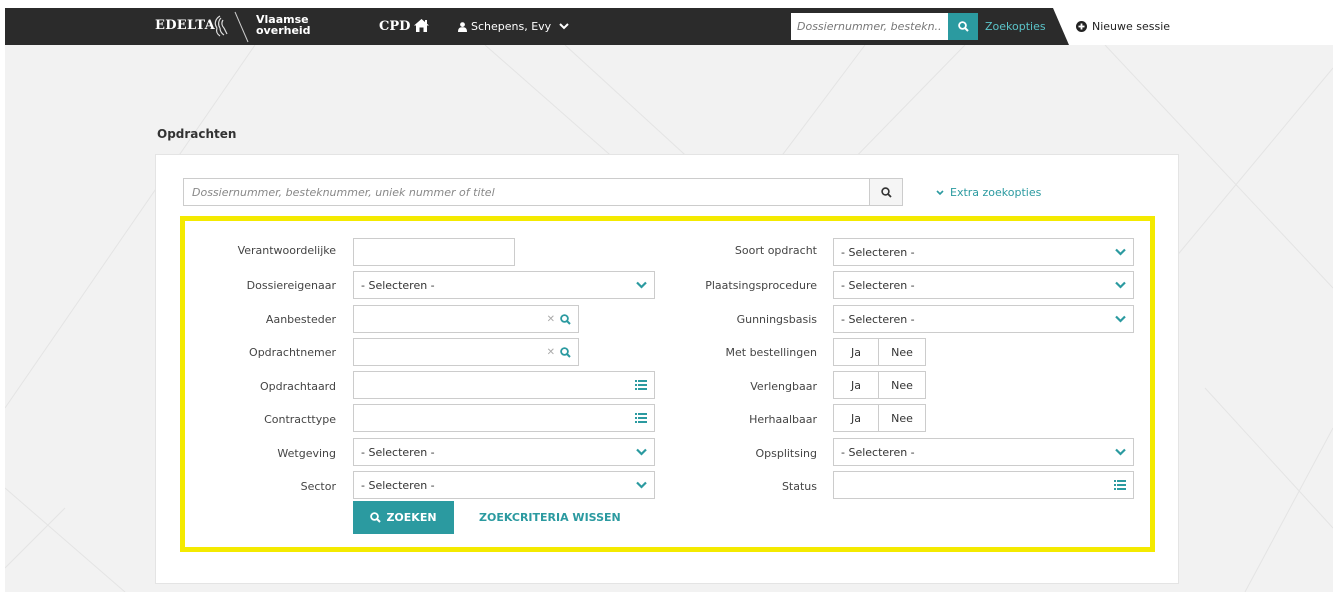  Describe the element at coordinates (550, 517) in the screenshot. I see `clear-criteria-button: ZOEKCRITERIA WISSEN` at that location.